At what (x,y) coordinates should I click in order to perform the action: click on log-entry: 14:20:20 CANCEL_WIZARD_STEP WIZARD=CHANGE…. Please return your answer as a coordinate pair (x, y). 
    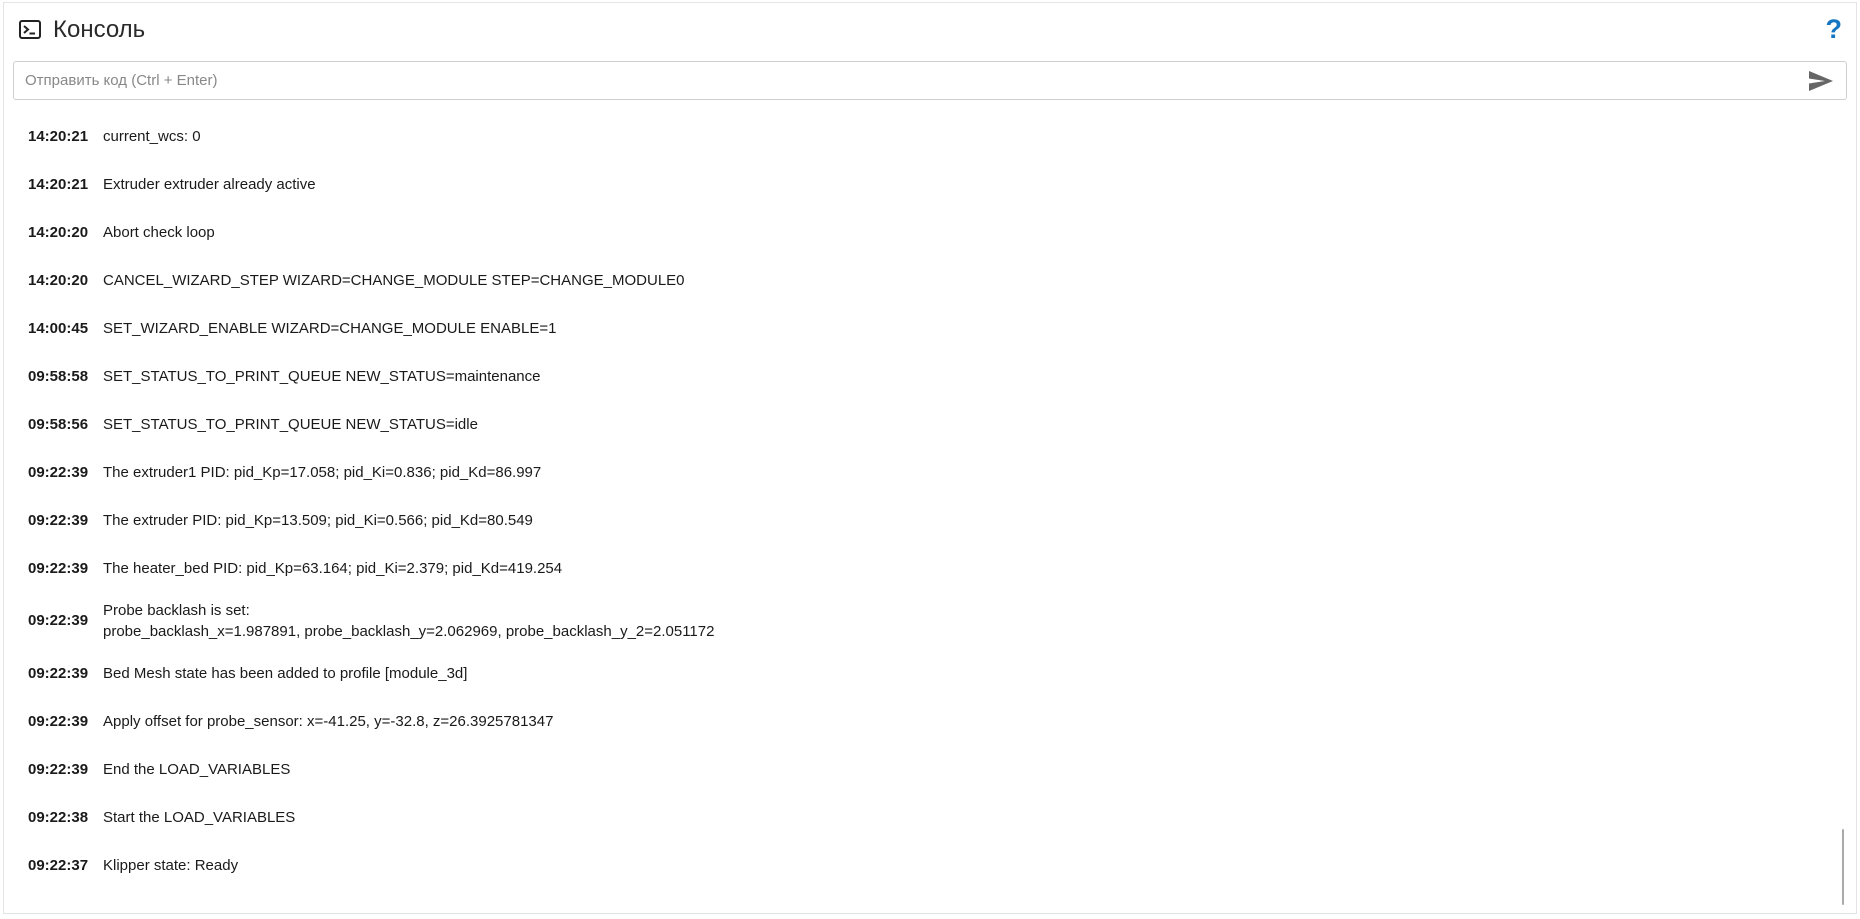
    Looking at the image, I should click on (919, 280).